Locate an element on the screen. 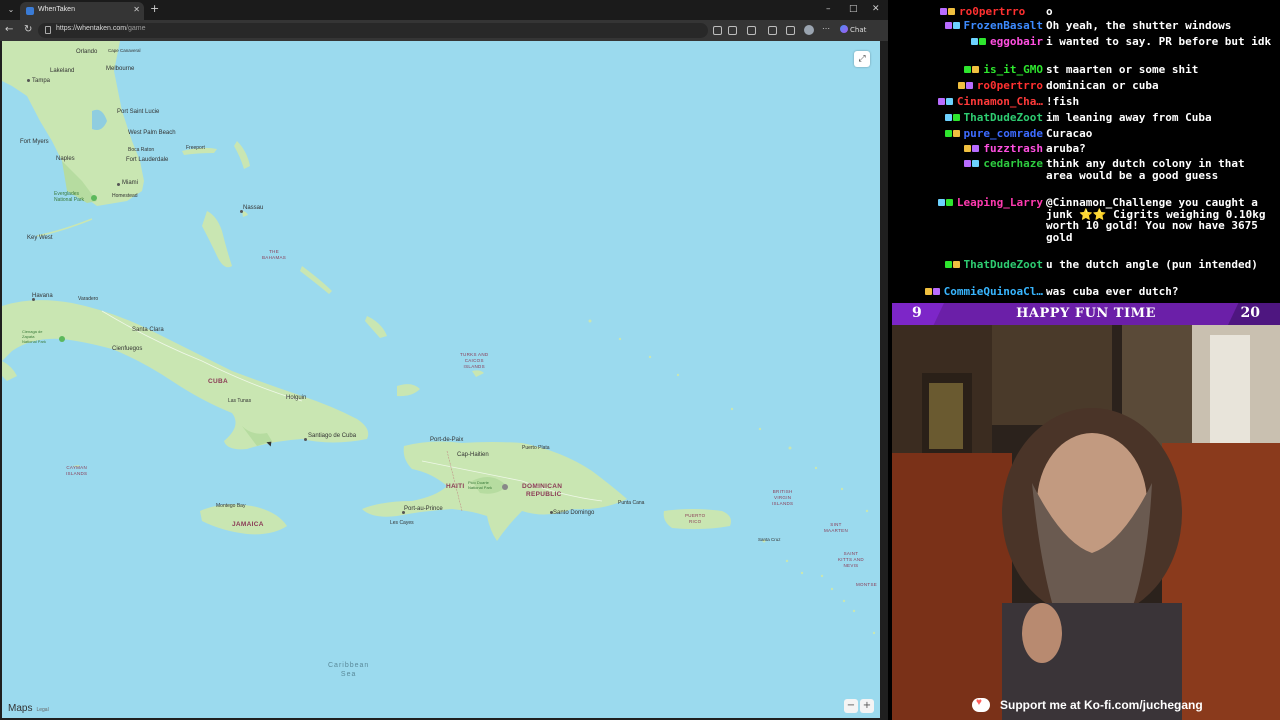  chat-message: Oh yeah, the shutter windows is located at coordinates (1139, 25).